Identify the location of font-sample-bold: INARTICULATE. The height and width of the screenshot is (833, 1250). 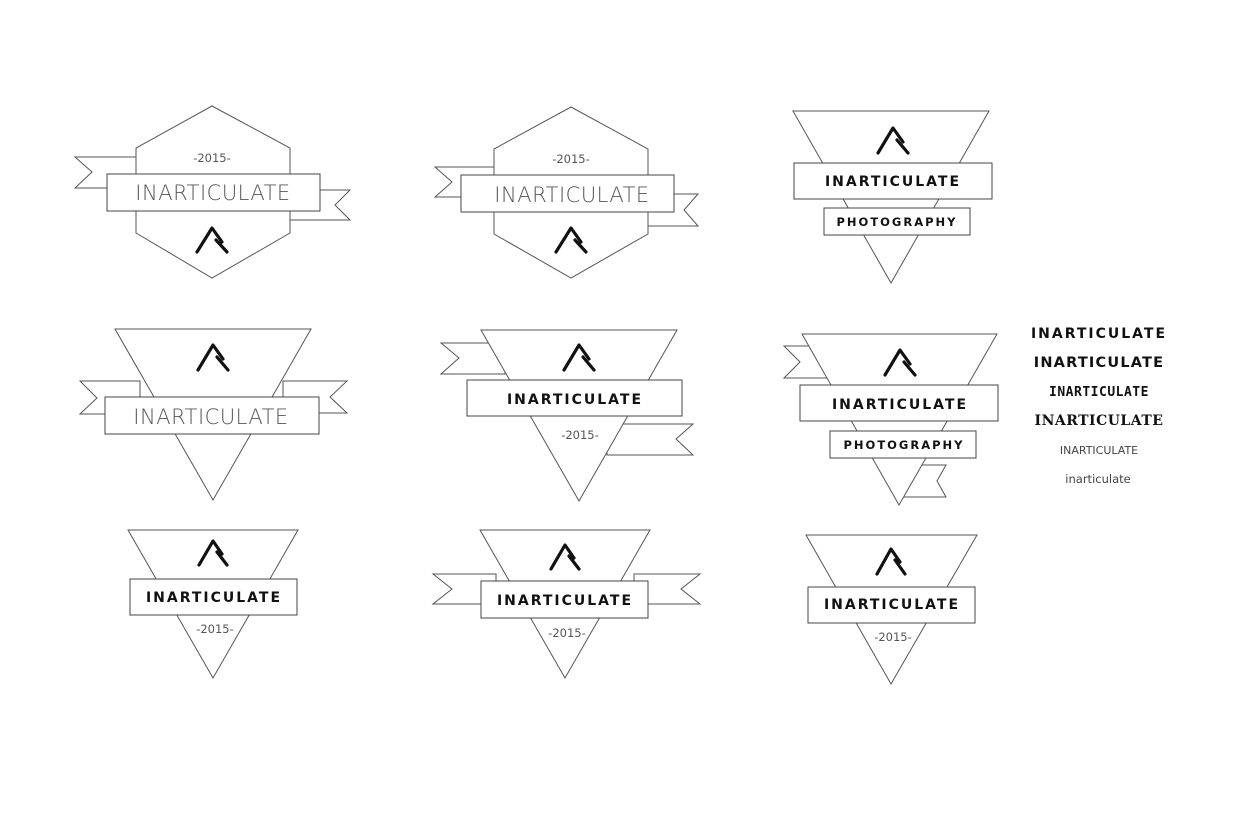
(1099, 334).